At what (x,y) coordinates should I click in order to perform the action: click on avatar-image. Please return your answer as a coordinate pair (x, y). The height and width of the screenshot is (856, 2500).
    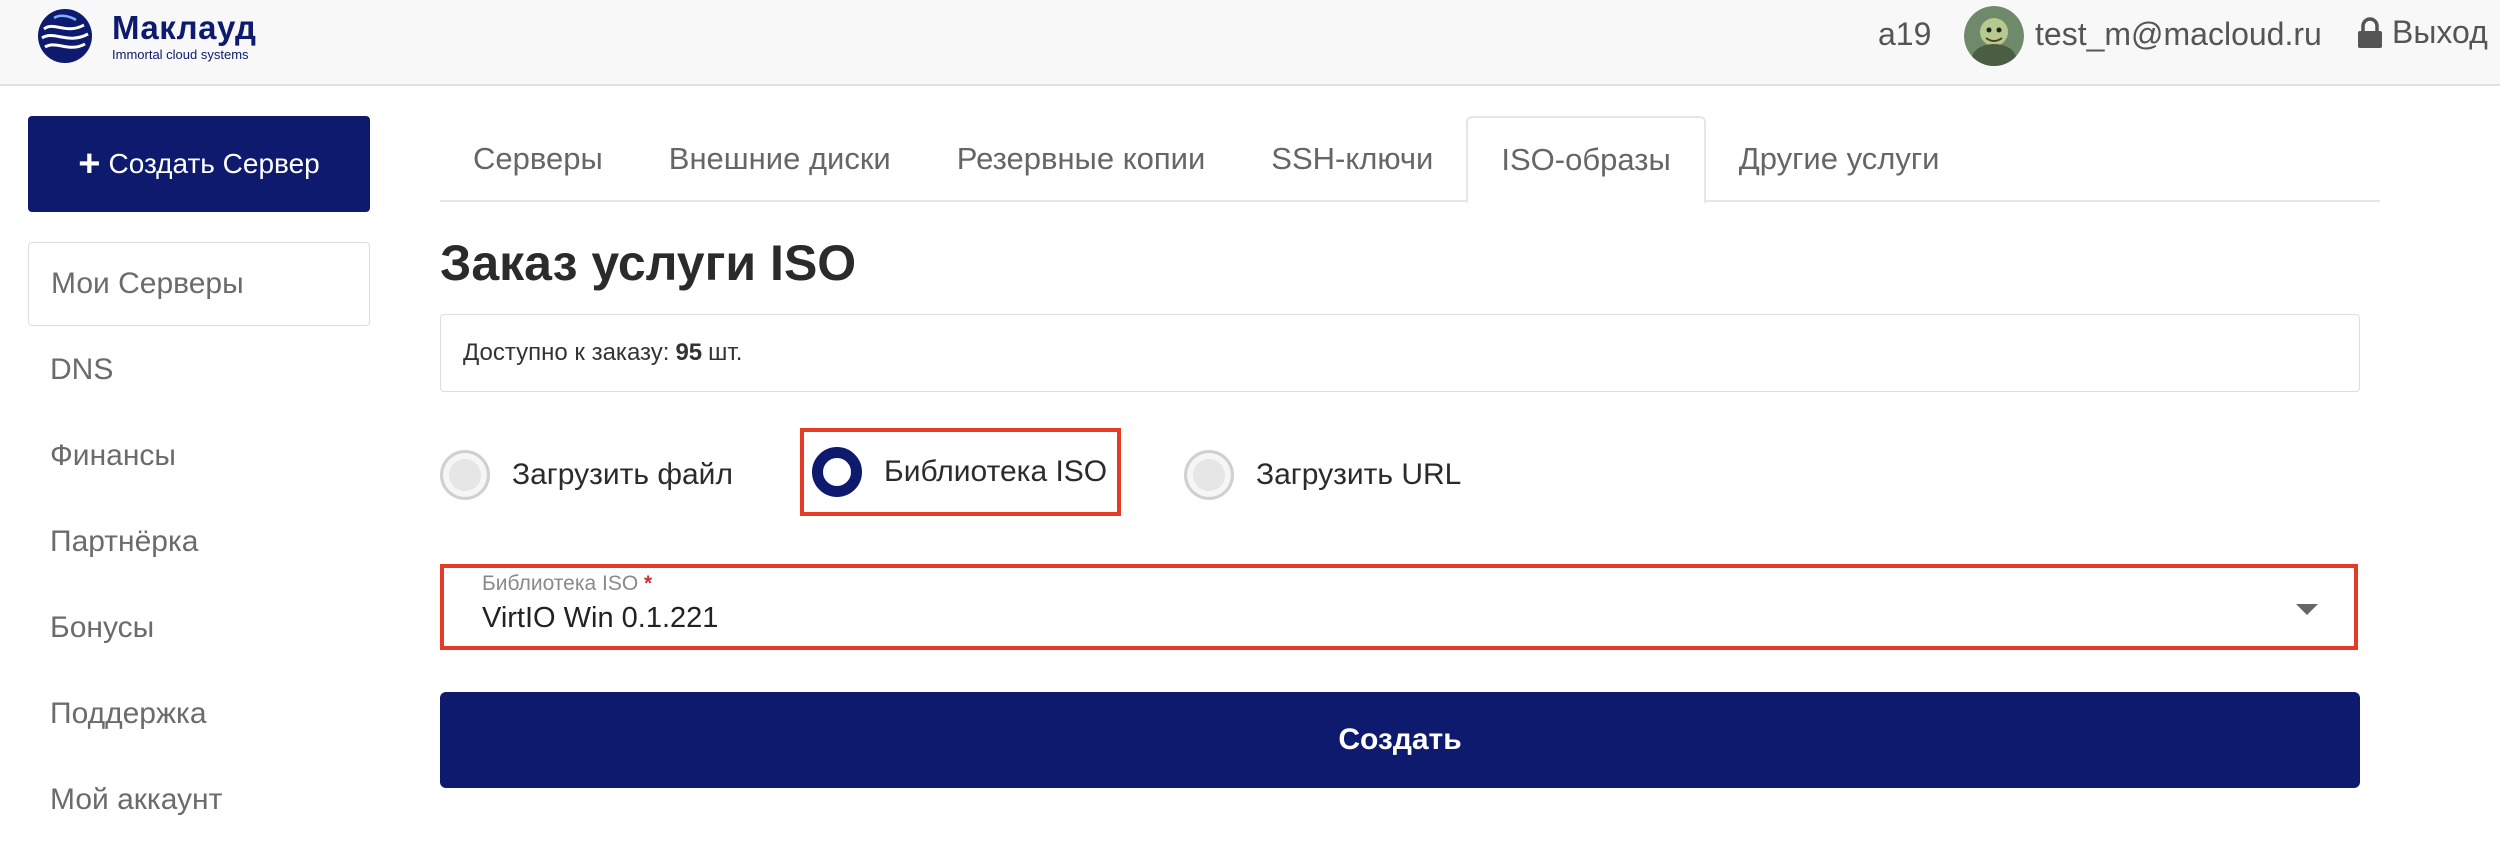
    Looking at the image, I should click on (1994, 36).